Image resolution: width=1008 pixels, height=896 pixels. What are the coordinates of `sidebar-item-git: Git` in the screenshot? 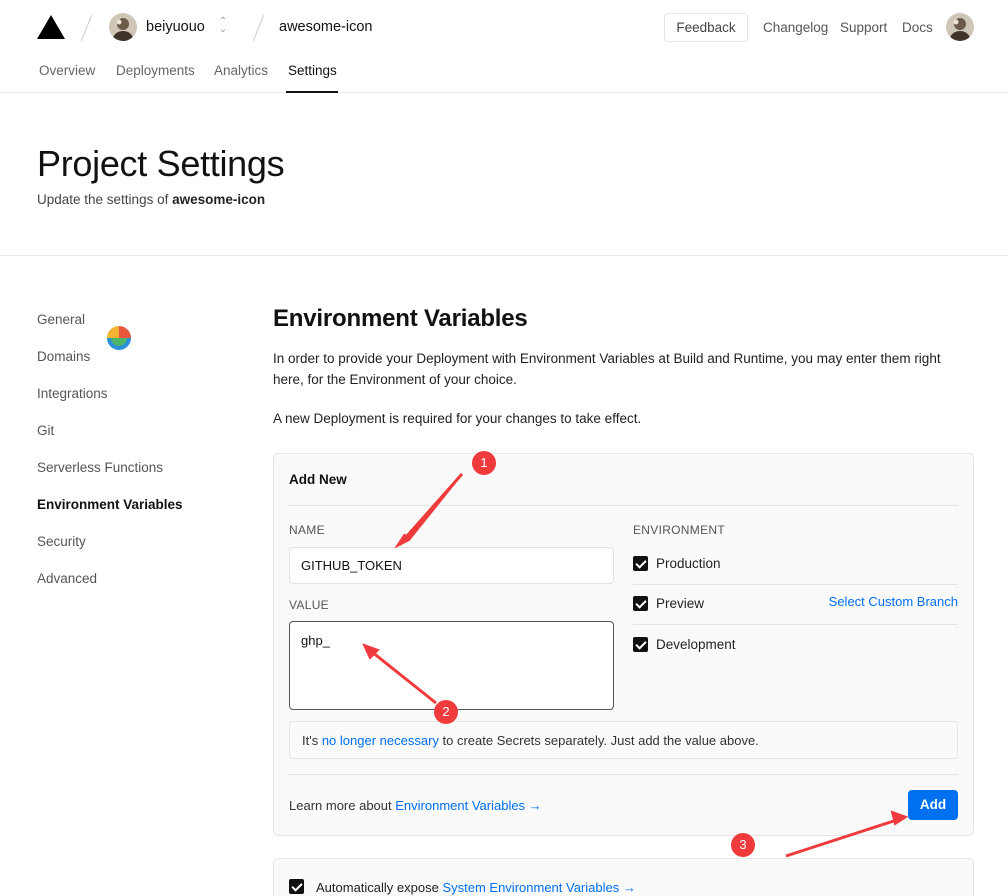 It's located at (45, 430).